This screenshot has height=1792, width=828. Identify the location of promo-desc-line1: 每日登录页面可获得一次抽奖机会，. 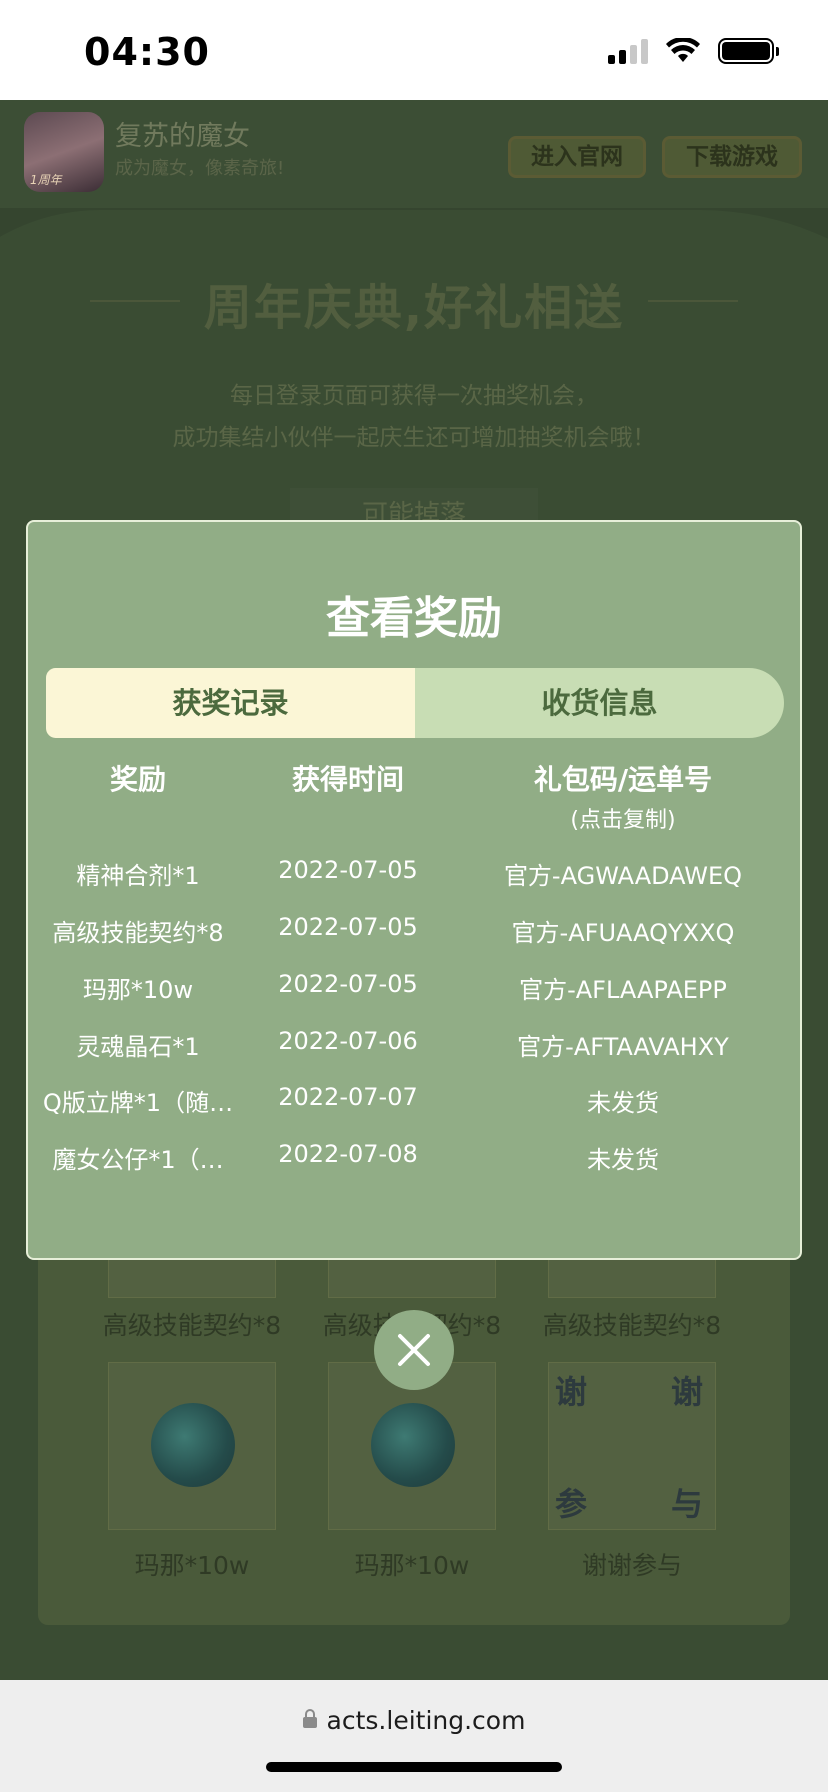
(414, 396).